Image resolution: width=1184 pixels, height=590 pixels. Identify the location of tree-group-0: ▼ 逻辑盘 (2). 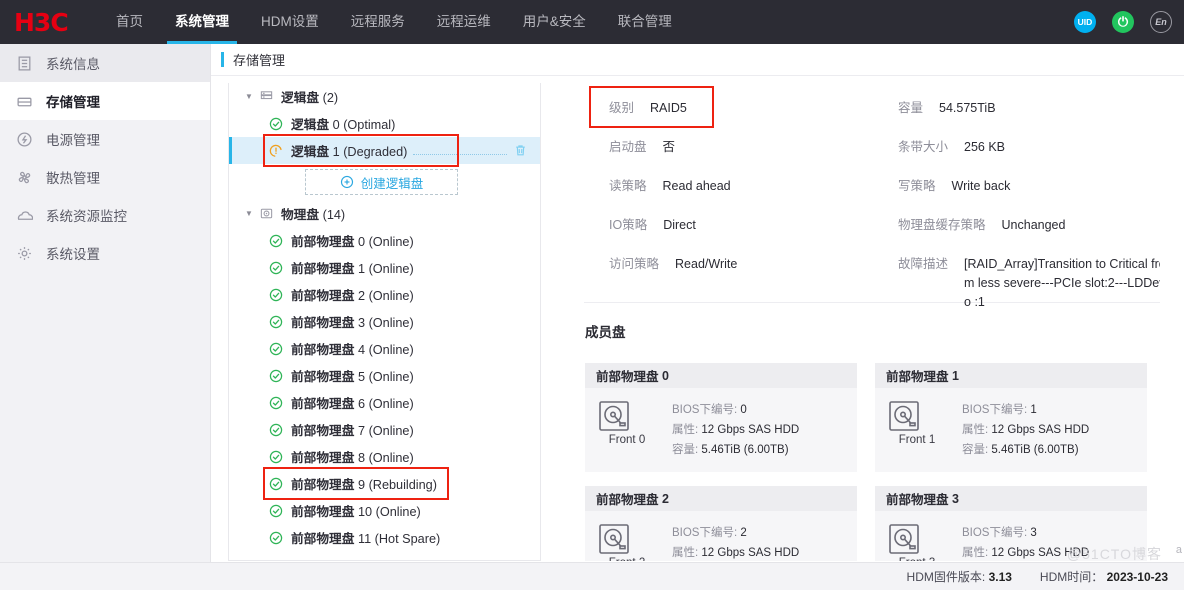
(384, 96).